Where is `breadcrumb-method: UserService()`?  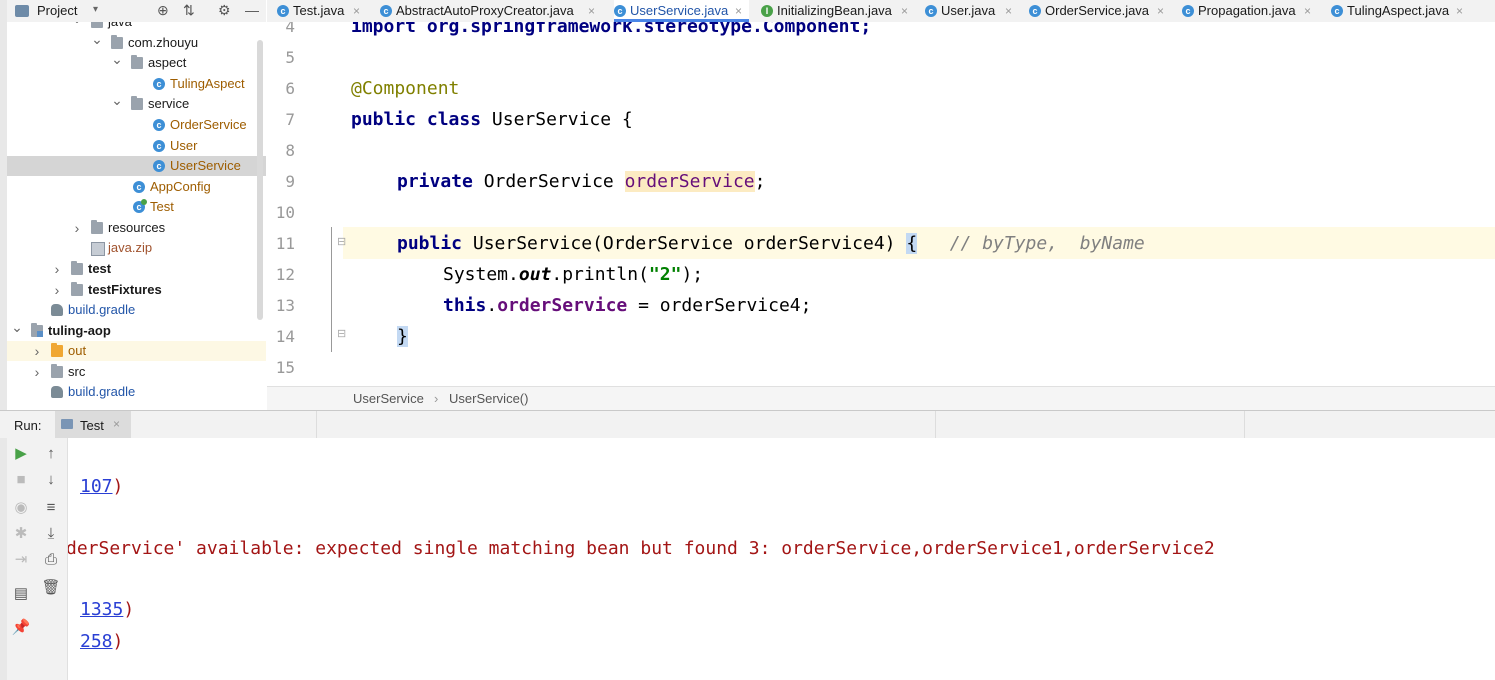 breadcrumb-method: UserService() is located at coordinates (488, 398).